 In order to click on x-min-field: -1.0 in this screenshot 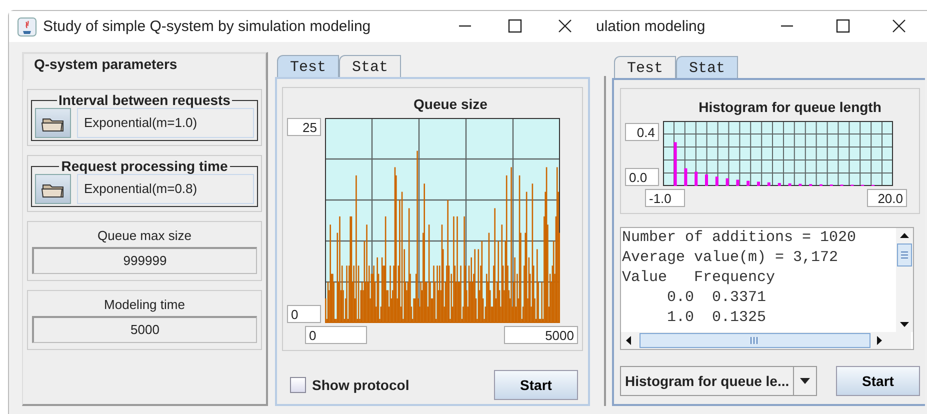, I will do `click(665, 198)`.